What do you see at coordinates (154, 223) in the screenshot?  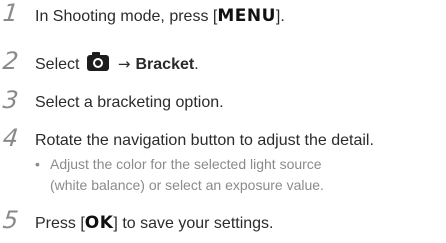 I see `step-text: Press [OK] to save your settings.` at bounding box center [154, 223].